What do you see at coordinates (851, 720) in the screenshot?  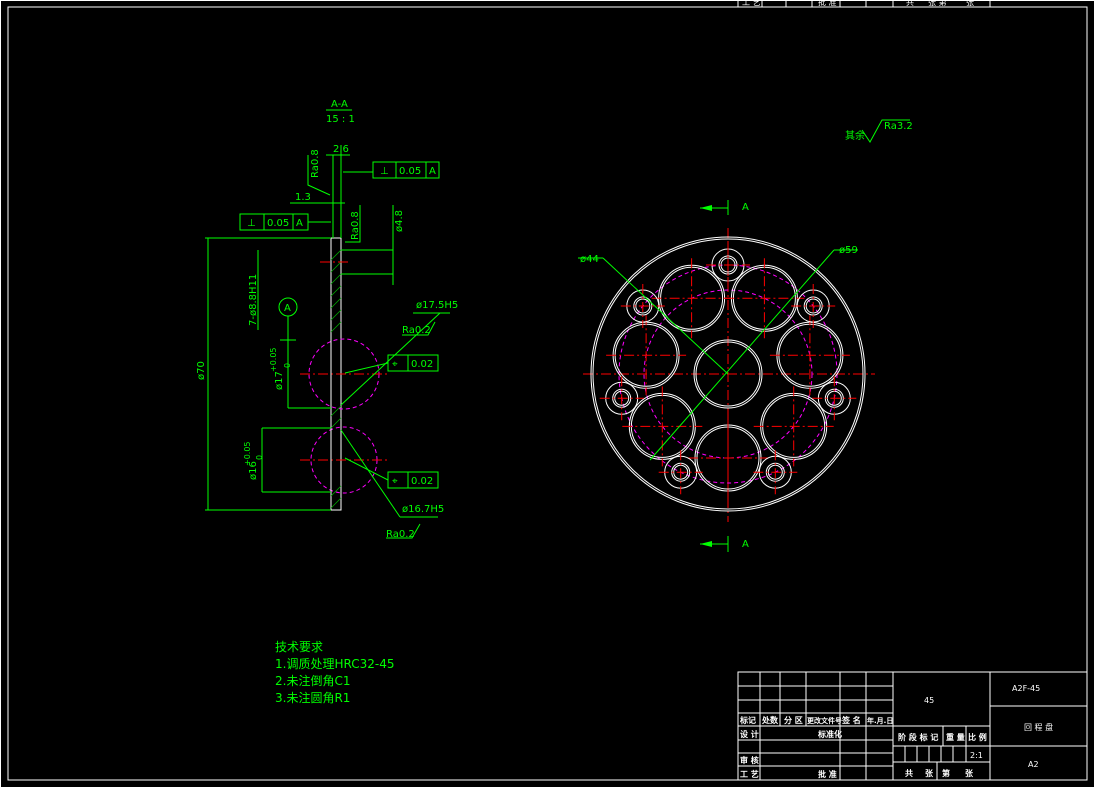 I see `col-qianming: 签 名` at bounding box center [851, 720].